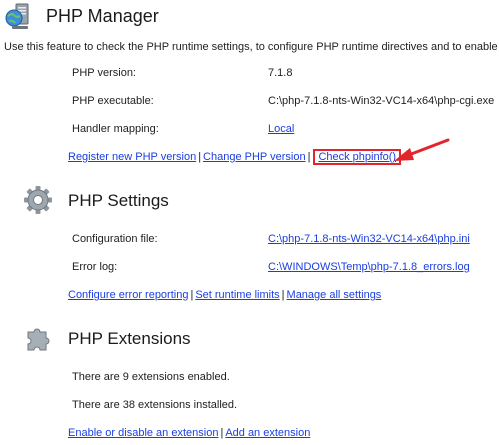 Image resolution: width=499 pixels, height=445 pixels. Describe the element at coordinates (267, 433) in the screenshot. I see `add-extension-link: Add an extension` at that location.